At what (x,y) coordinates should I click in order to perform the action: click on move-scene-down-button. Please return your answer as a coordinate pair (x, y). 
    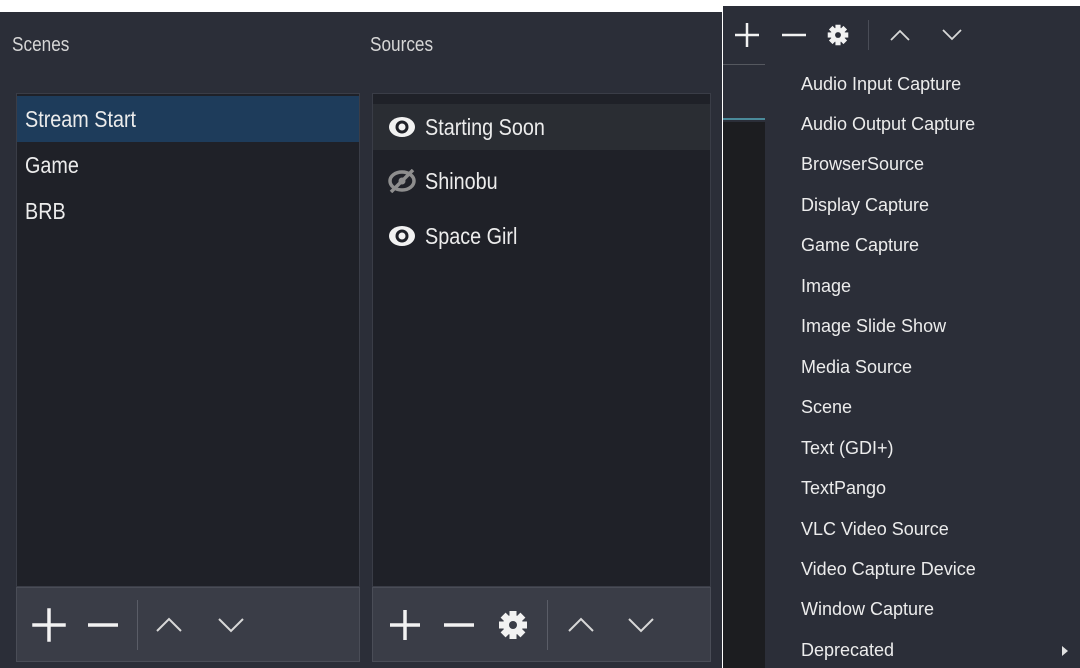
    Looking at the image, I should click on (231, 624).